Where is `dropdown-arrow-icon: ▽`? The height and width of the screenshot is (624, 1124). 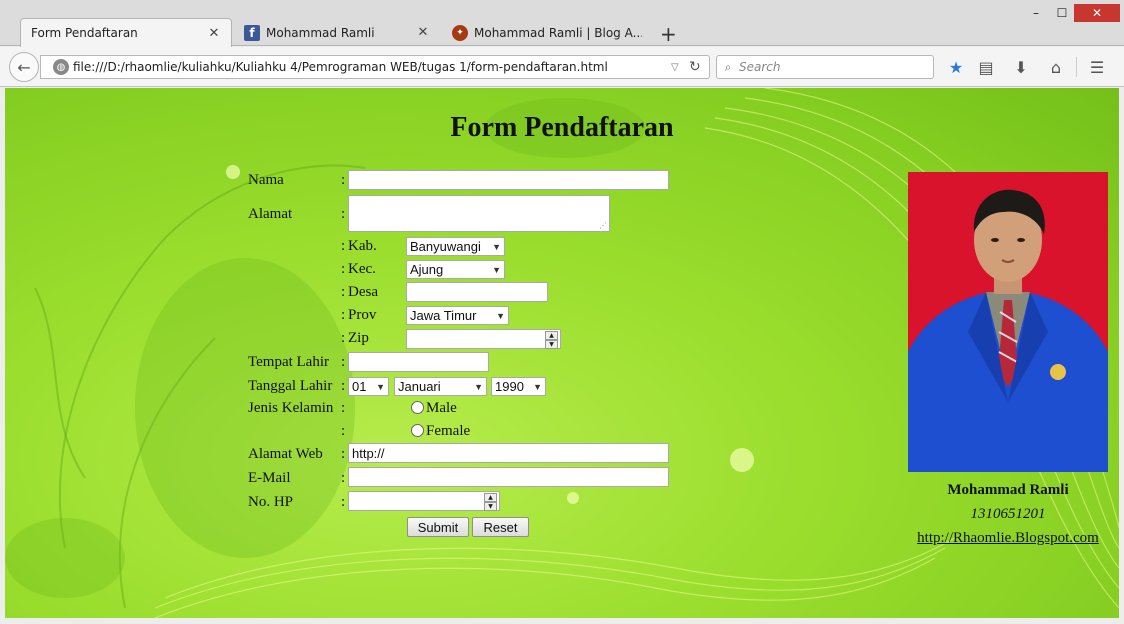 dropdown-arrow-icon: ▽ is located at coordinates (680, 67).